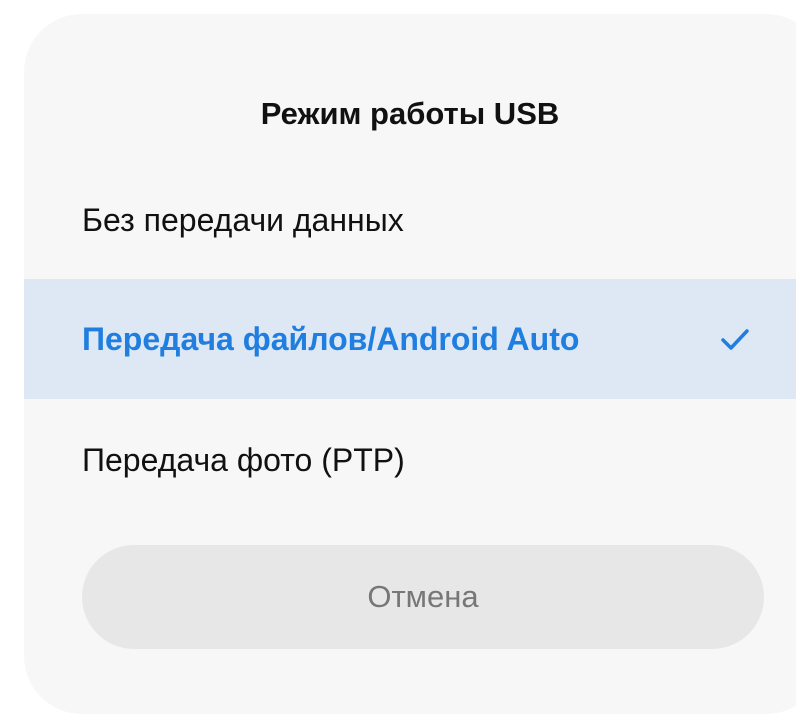 The image size is (796, 714). What do you see at coordinates (423, 597) in the screenshot?
I see `cancel-button: Отмена` at bounding box center [423, 597].